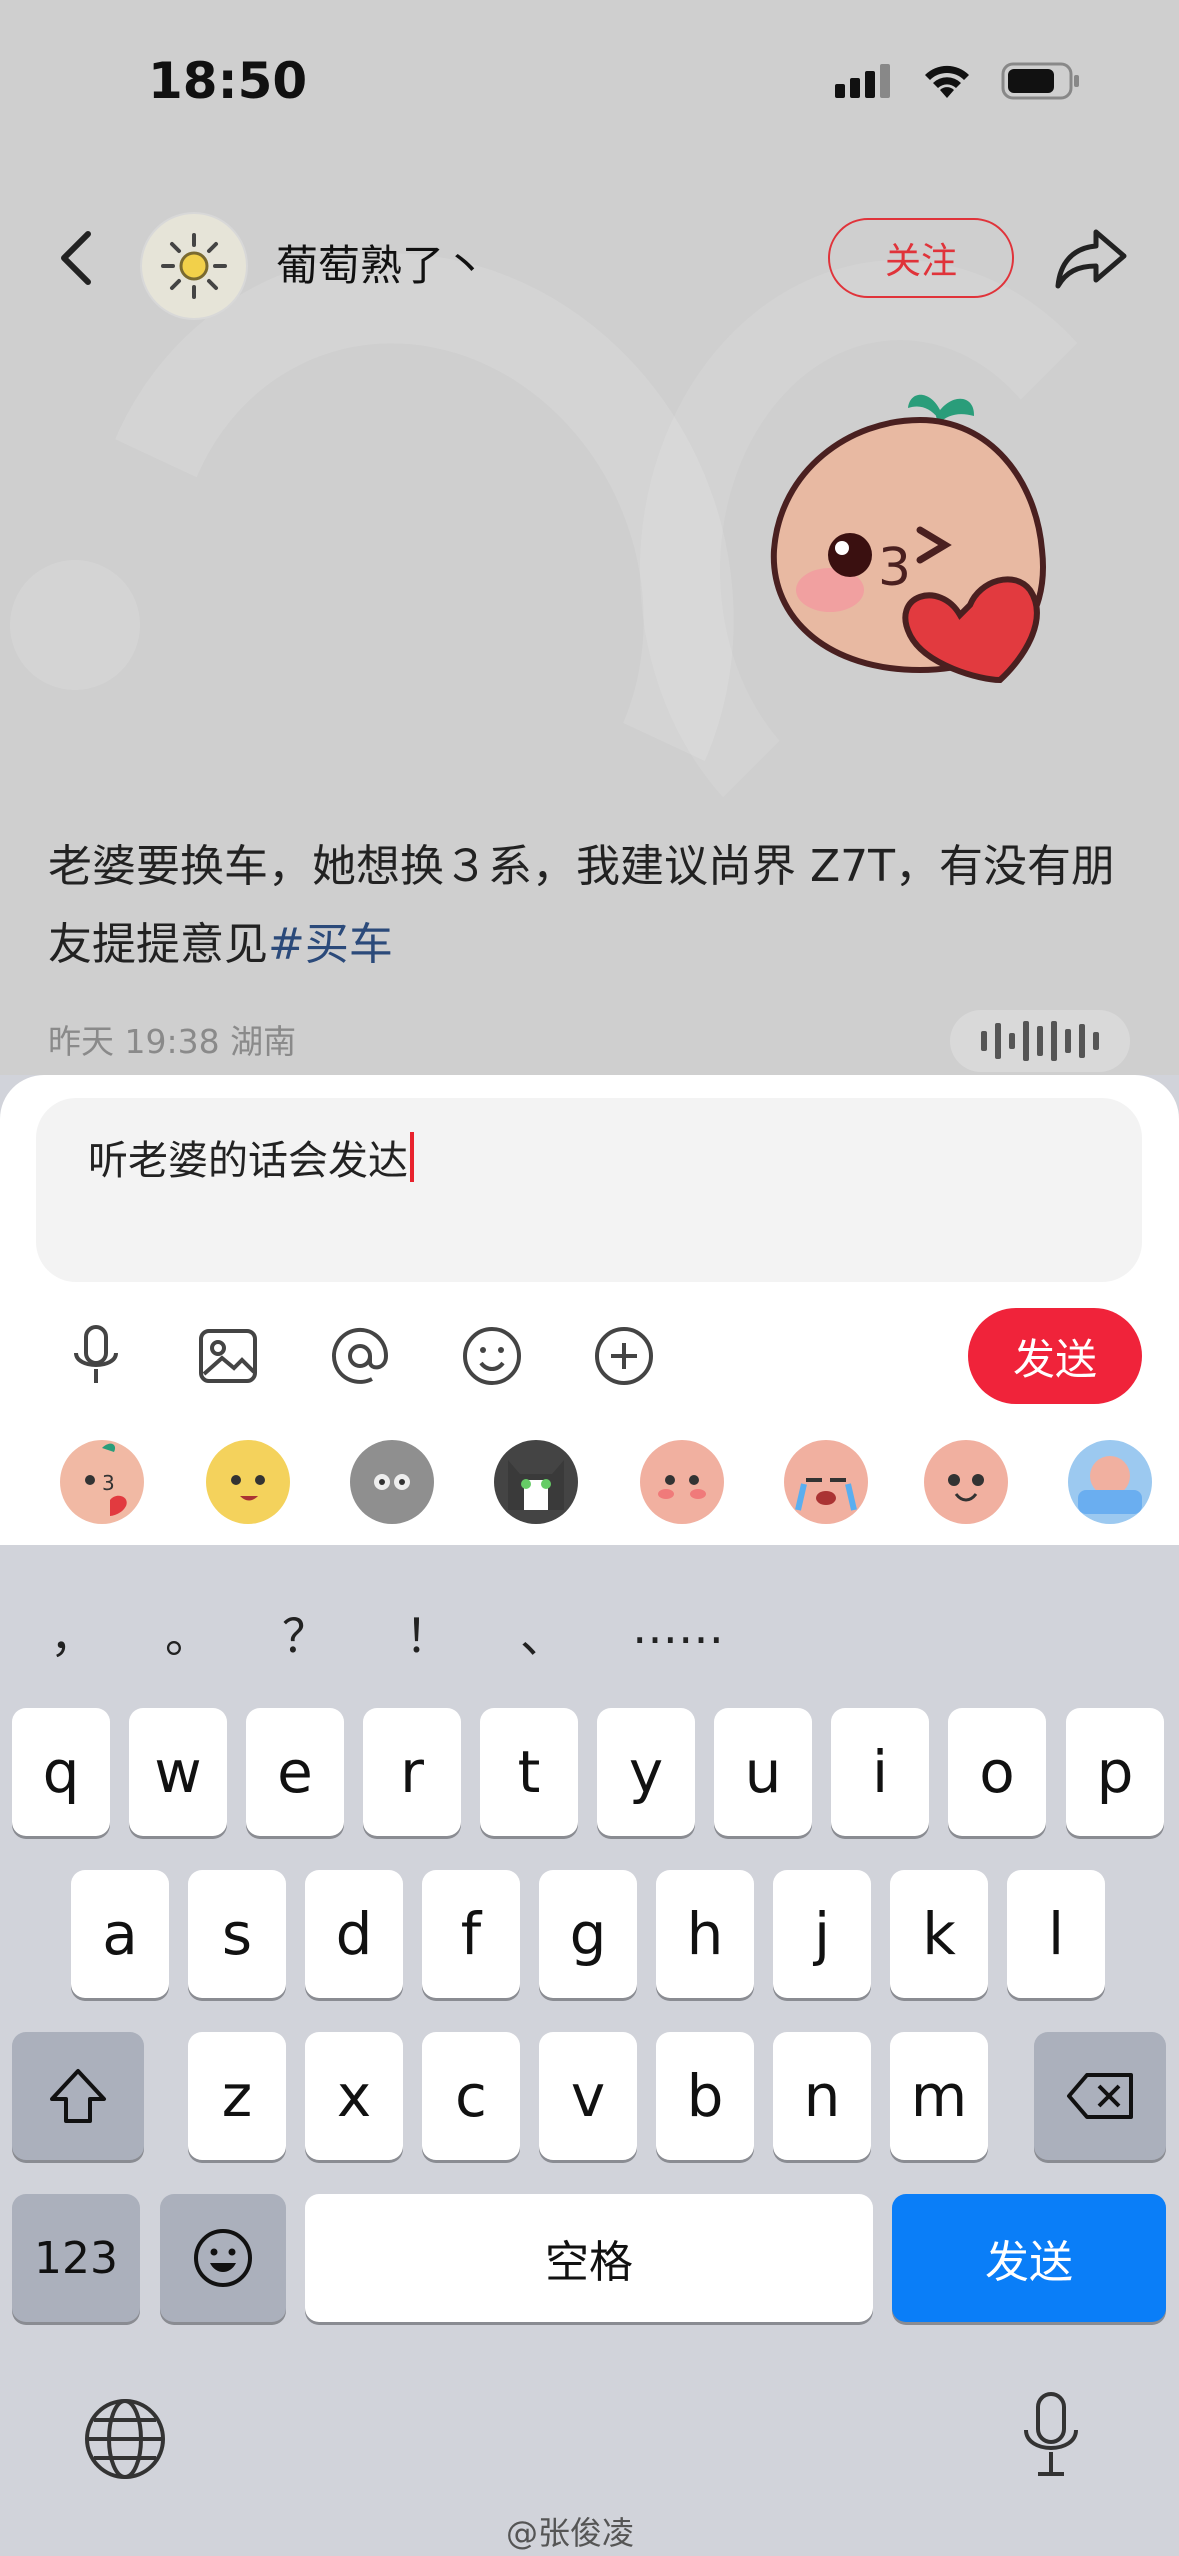 This screenshot has height=2556, width=1179. What do you see at coordinates (543, 1633) in the screenshot?
I see `punct-dun: 、` at bounding box center [543, 1633].